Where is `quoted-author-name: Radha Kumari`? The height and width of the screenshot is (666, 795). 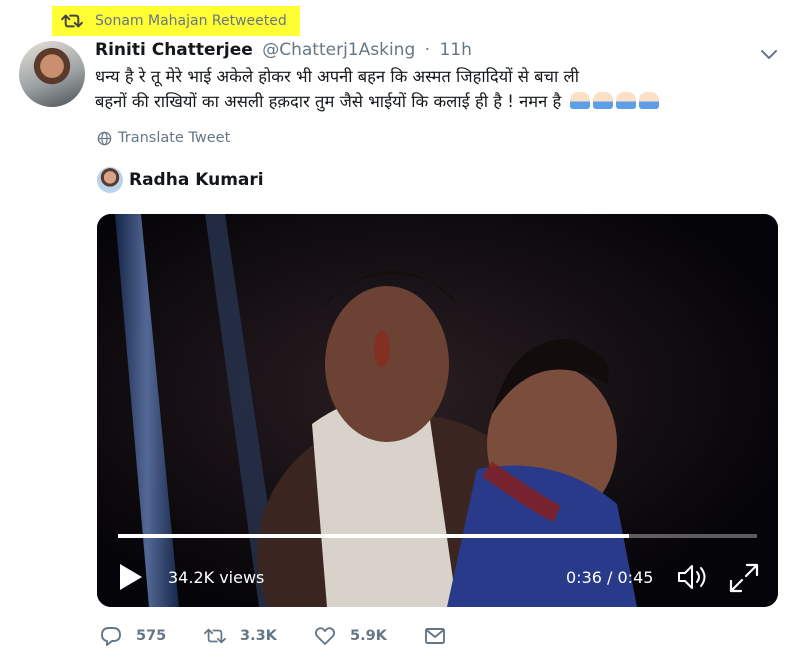 quoted-author-name: Radha Kumari is located at coordinates (196, 180).